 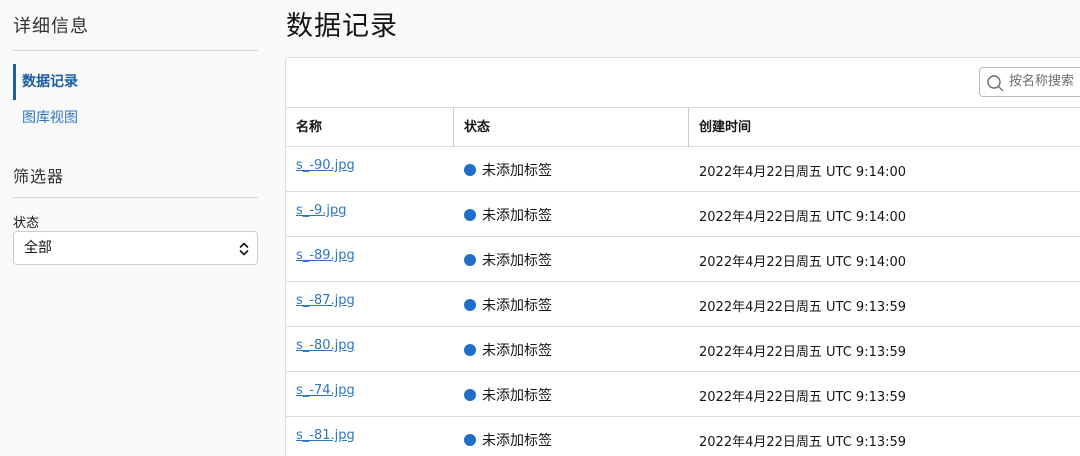 I want to click on table-row: s_-87.jpg 未添加标签 2022年4月22日周五 UTC 9:13:59, so click(x=683, y=304).